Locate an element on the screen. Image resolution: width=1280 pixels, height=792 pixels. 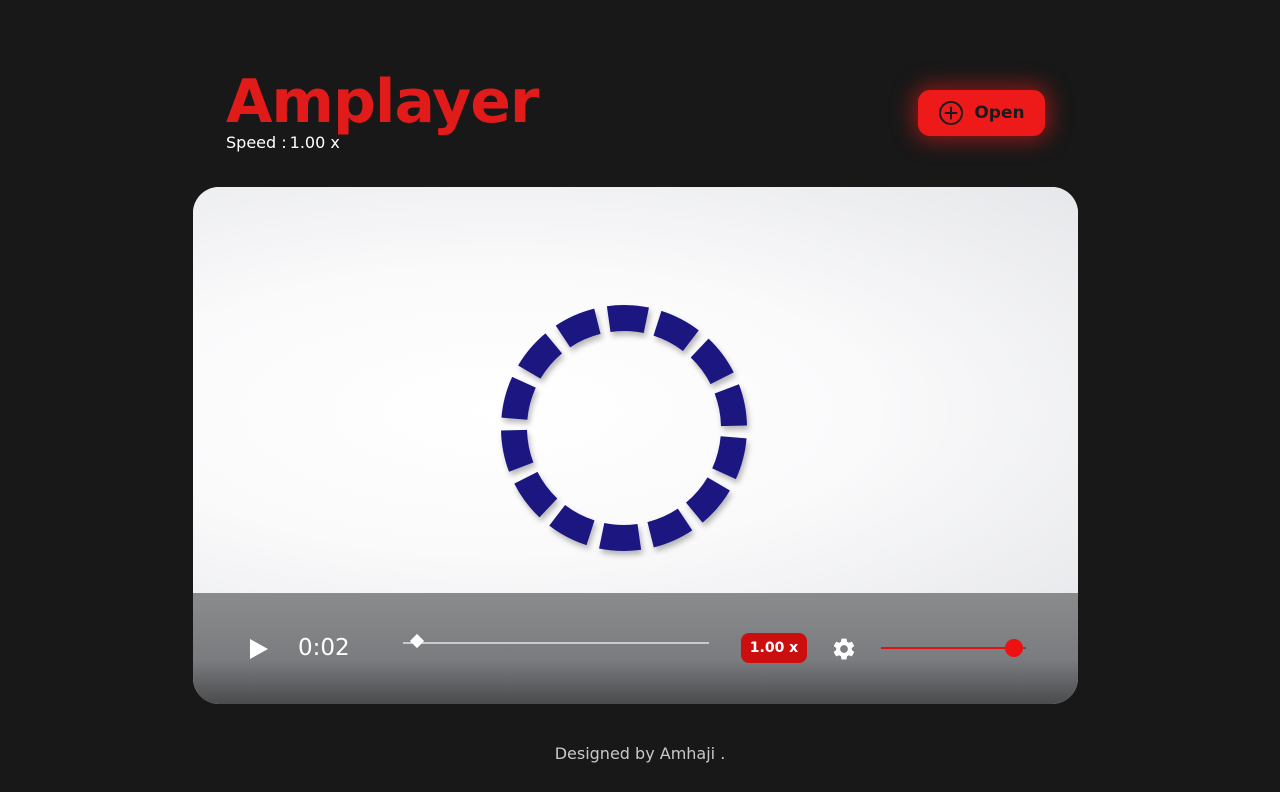
seek-handle is located at coordinates (416, 641).